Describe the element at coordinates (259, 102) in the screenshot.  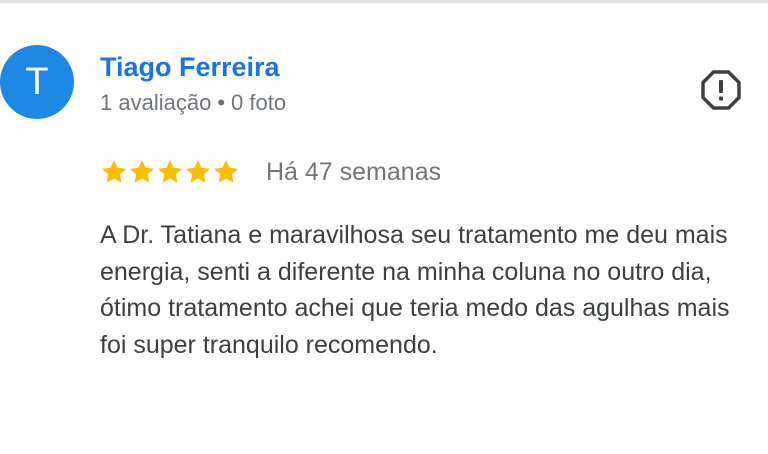
I see `photos-count: 0 foto` at that location.